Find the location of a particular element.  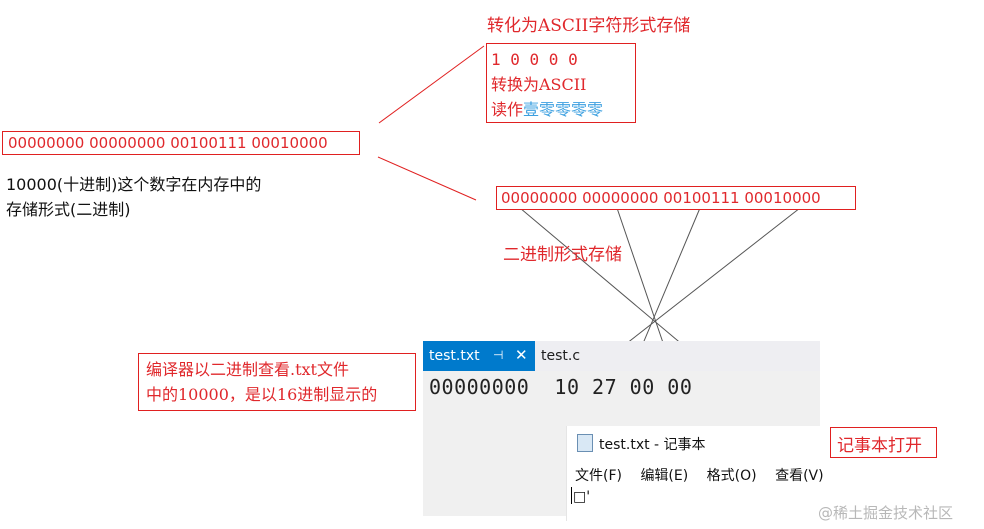

memory-caption: 10000(十进制)这个数字在内存中的 存储形式(二进制) is located at coordinates (133, 197).